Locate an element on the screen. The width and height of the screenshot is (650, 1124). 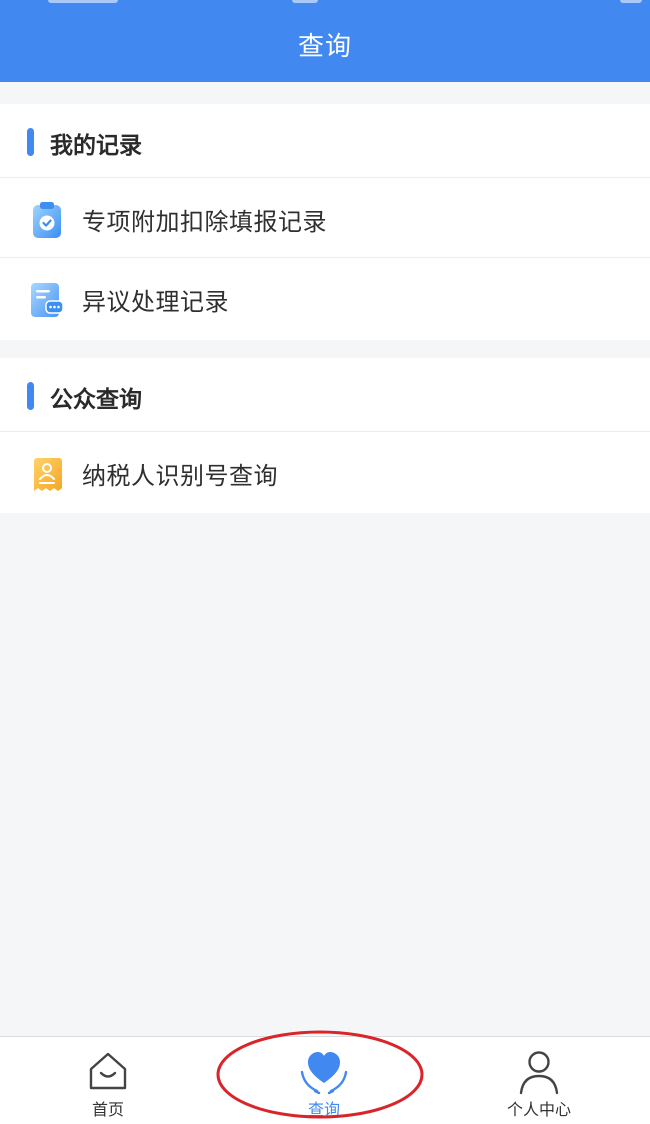
nav-label: 个人中心 is located at coordinates (538, 1109).